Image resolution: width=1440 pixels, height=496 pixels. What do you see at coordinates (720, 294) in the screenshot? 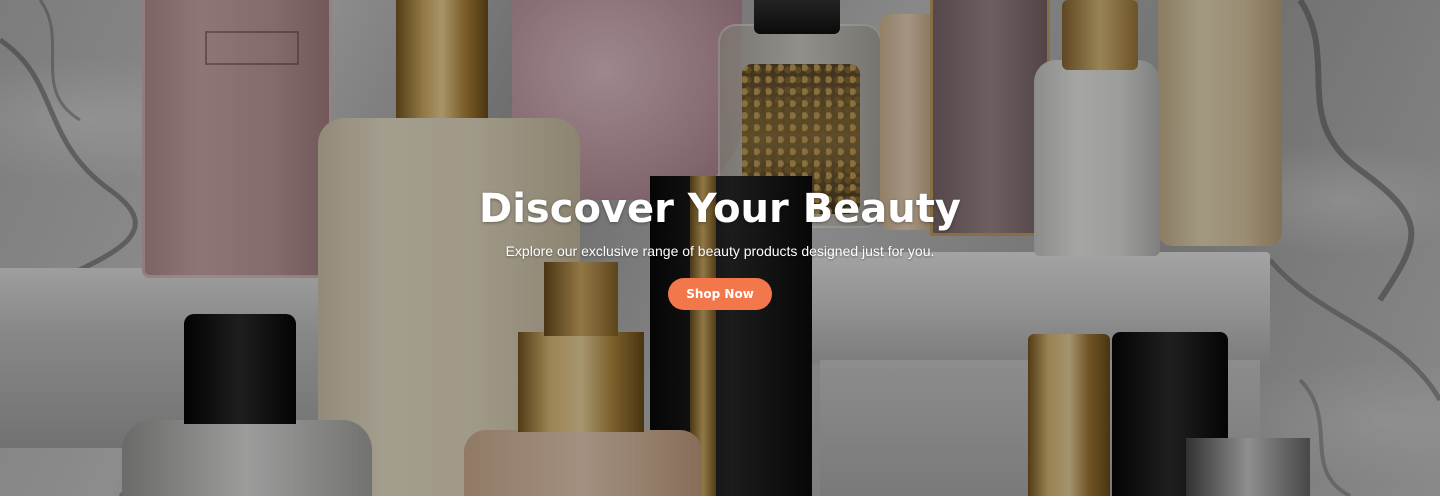
I see `shop-now-button: Shop Now` at bounding box center [720, 294].